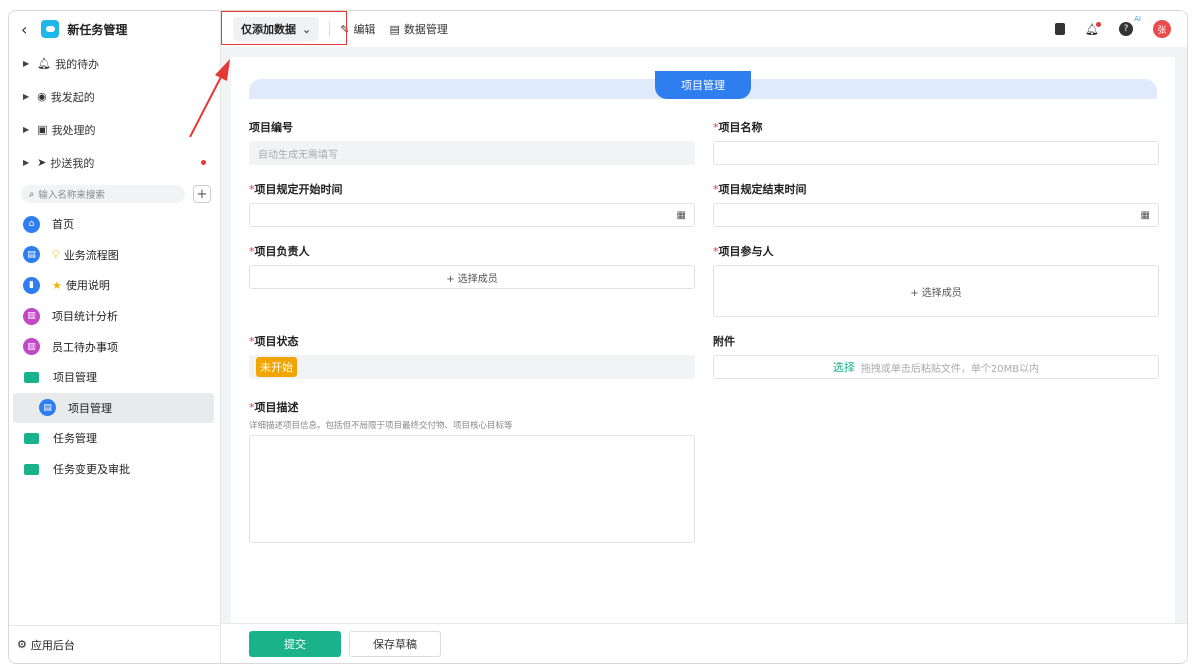  Describe the element at coordinates (395, 643) in the screenshot. I see `save-draft-button: 保存草稿` at that location.